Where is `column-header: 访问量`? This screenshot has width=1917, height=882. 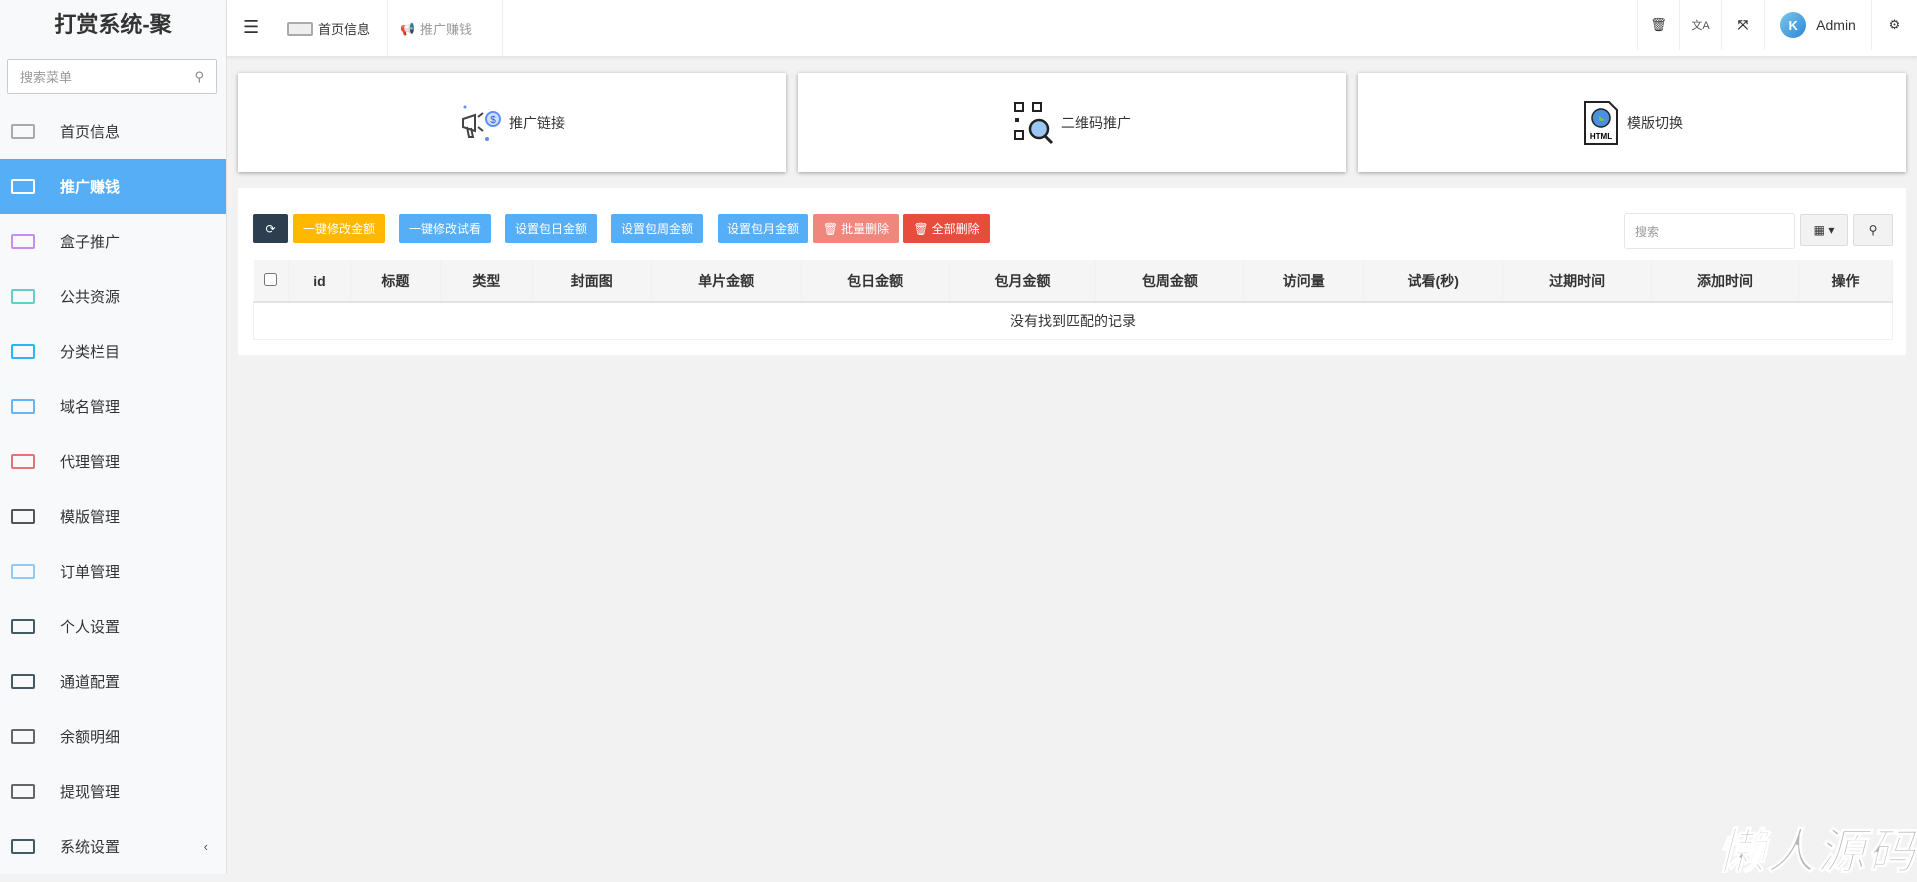
column-header: 访问量 is located at coordinates (1304, 281).